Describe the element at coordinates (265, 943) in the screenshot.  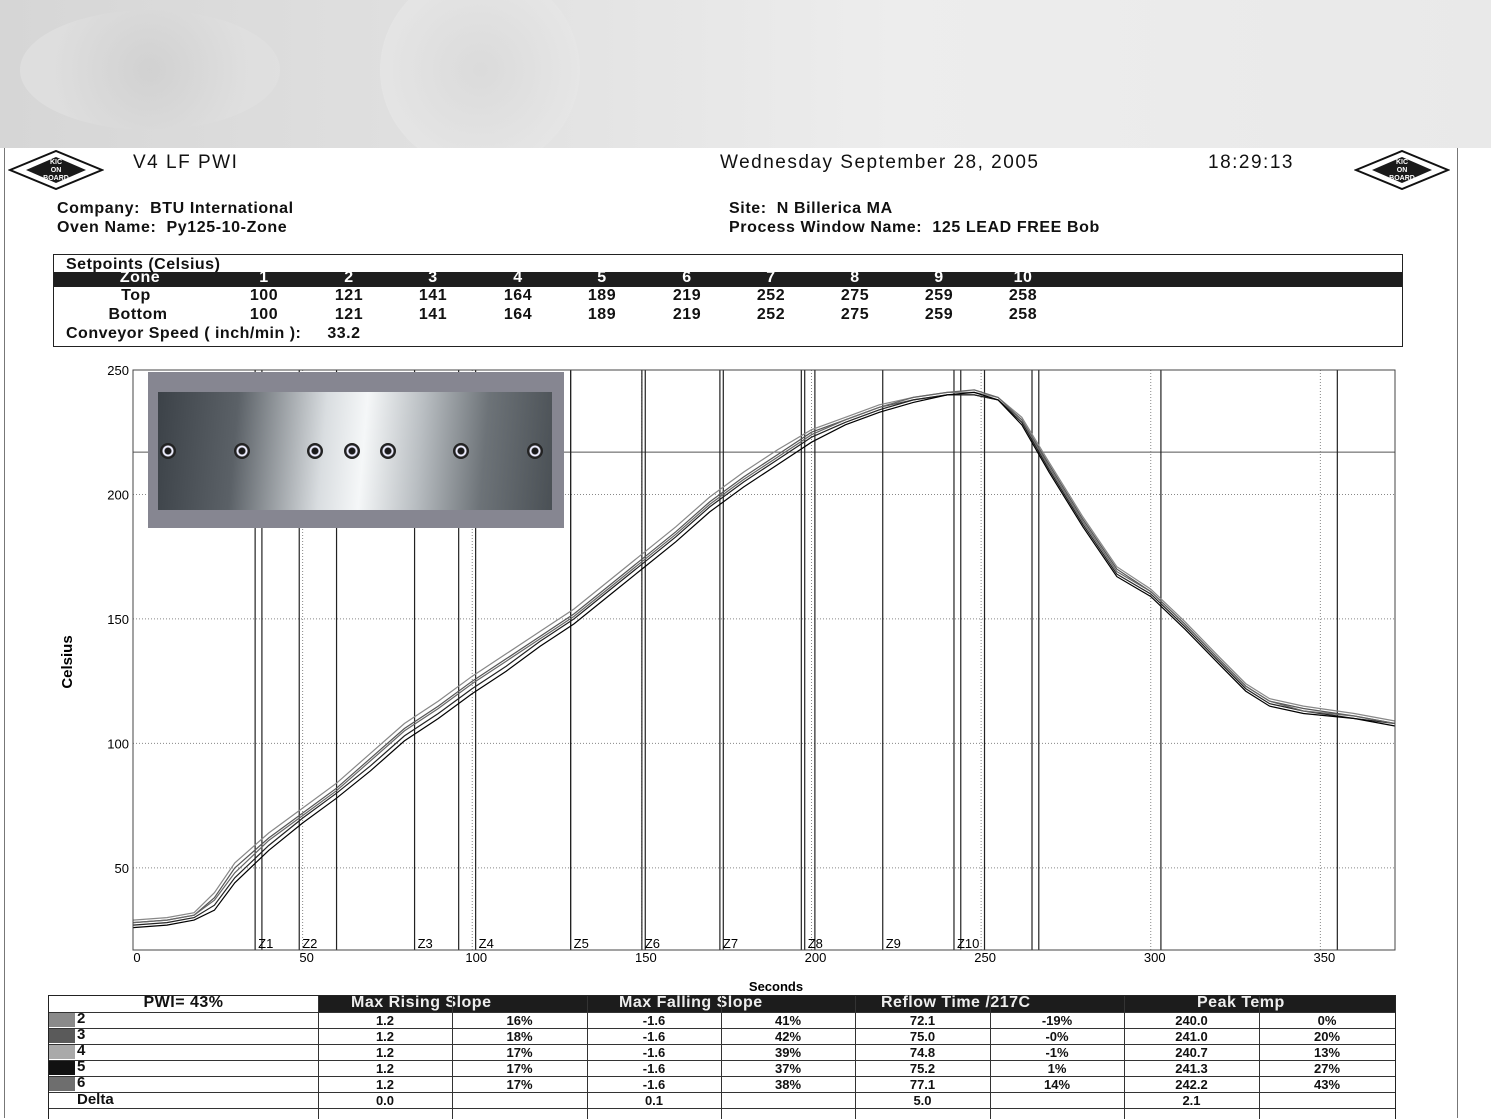
I see `zone-marker-label: Z1` at that location.